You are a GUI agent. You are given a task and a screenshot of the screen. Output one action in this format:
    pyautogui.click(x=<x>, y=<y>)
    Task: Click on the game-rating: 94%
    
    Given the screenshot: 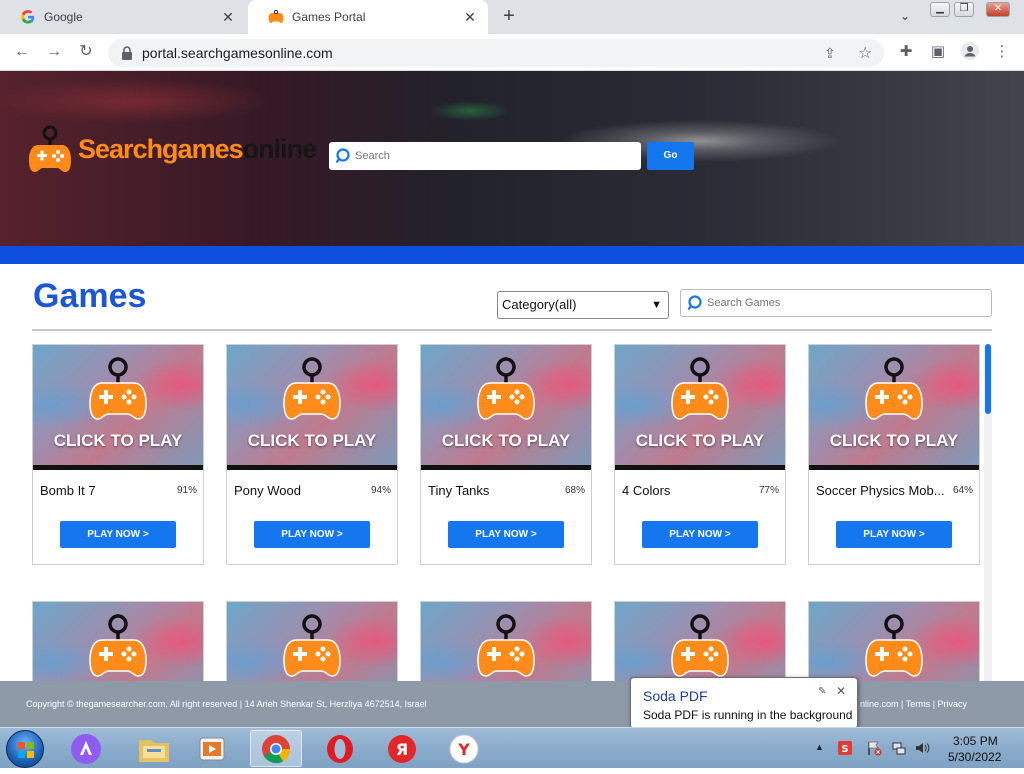 What is the action you would take?
    pyautogui.click(x=380, y=490)
    